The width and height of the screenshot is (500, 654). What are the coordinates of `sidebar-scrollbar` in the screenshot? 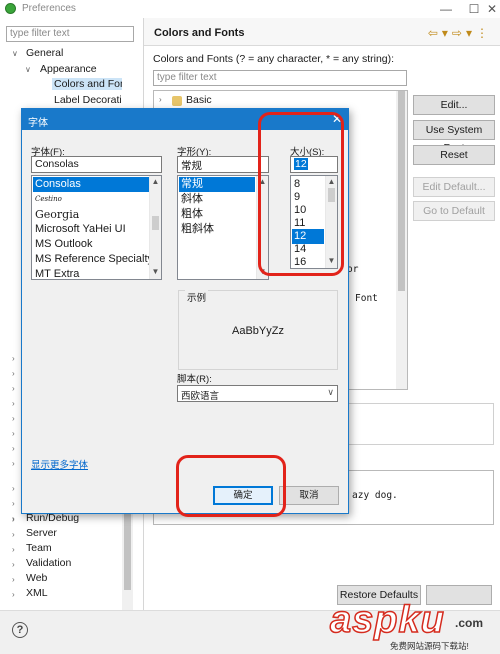 It's located at (127, 560).